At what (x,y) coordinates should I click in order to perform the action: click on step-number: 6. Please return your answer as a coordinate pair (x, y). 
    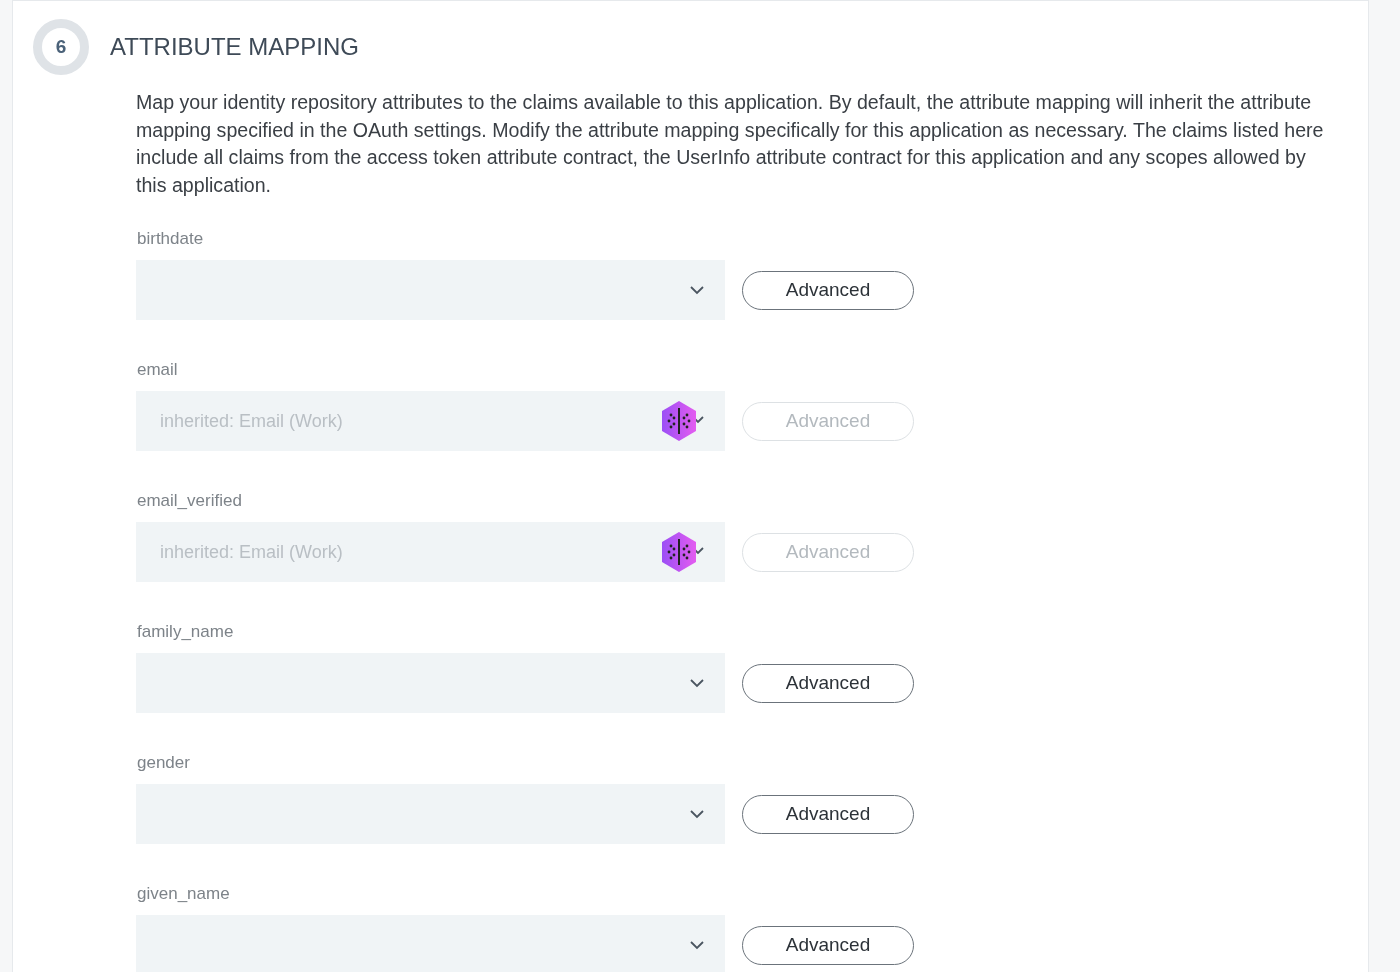
    Looking at the image, I should click on (61, 47).